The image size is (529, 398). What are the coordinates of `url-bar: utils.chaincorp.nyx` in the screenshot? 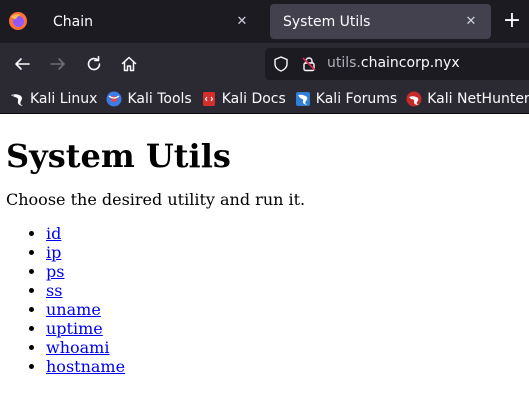 It's located at (397, 64).